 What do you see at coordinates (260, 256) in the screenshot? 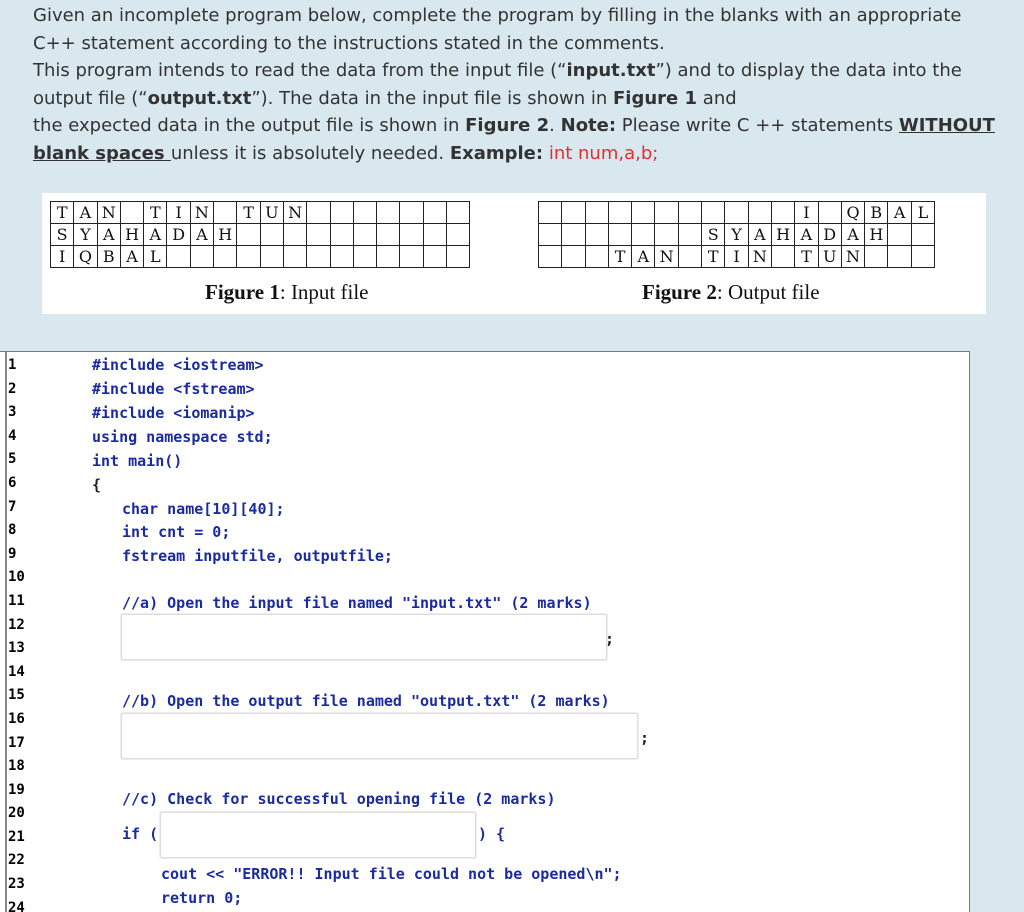
I see `grid-row: IQBAL` at bounding box center [260, 256].